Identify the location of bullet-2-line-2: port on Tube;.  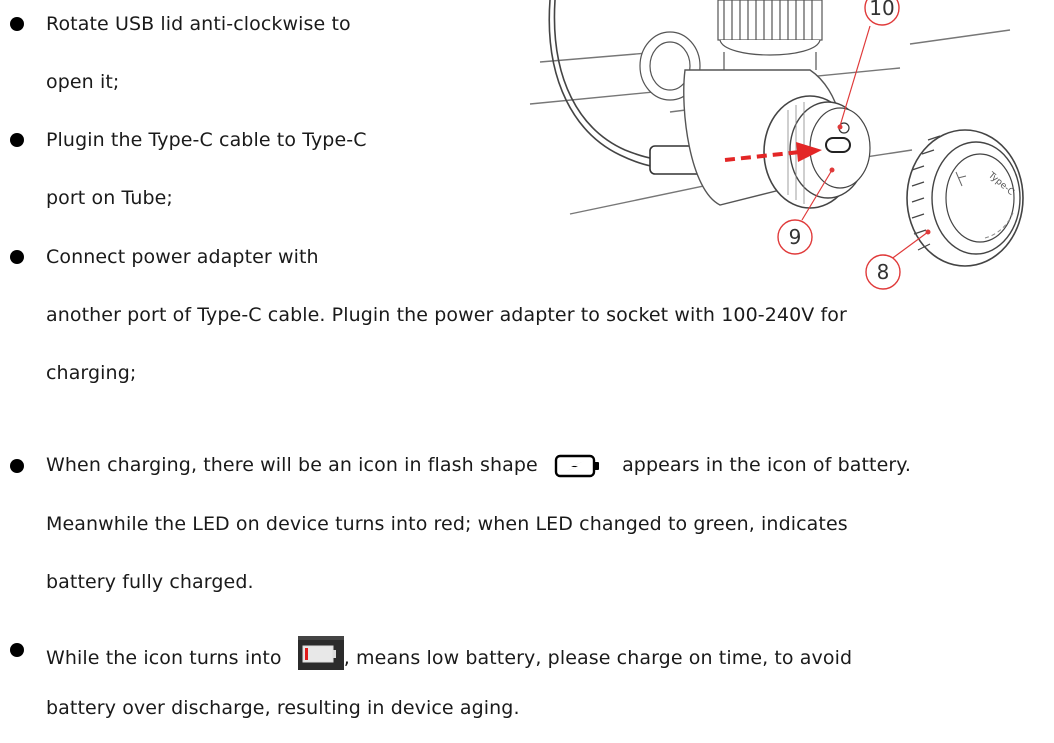
(109, 198).